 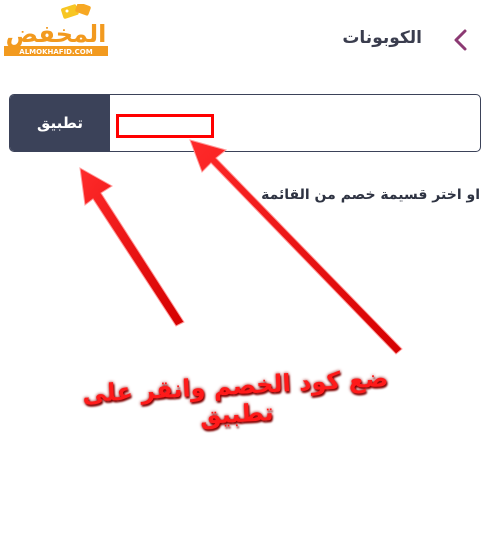 What do you see at coordinates (165, 126) in the screenshot?
I see `input-highlight-box` at bounding box center [165, 126].